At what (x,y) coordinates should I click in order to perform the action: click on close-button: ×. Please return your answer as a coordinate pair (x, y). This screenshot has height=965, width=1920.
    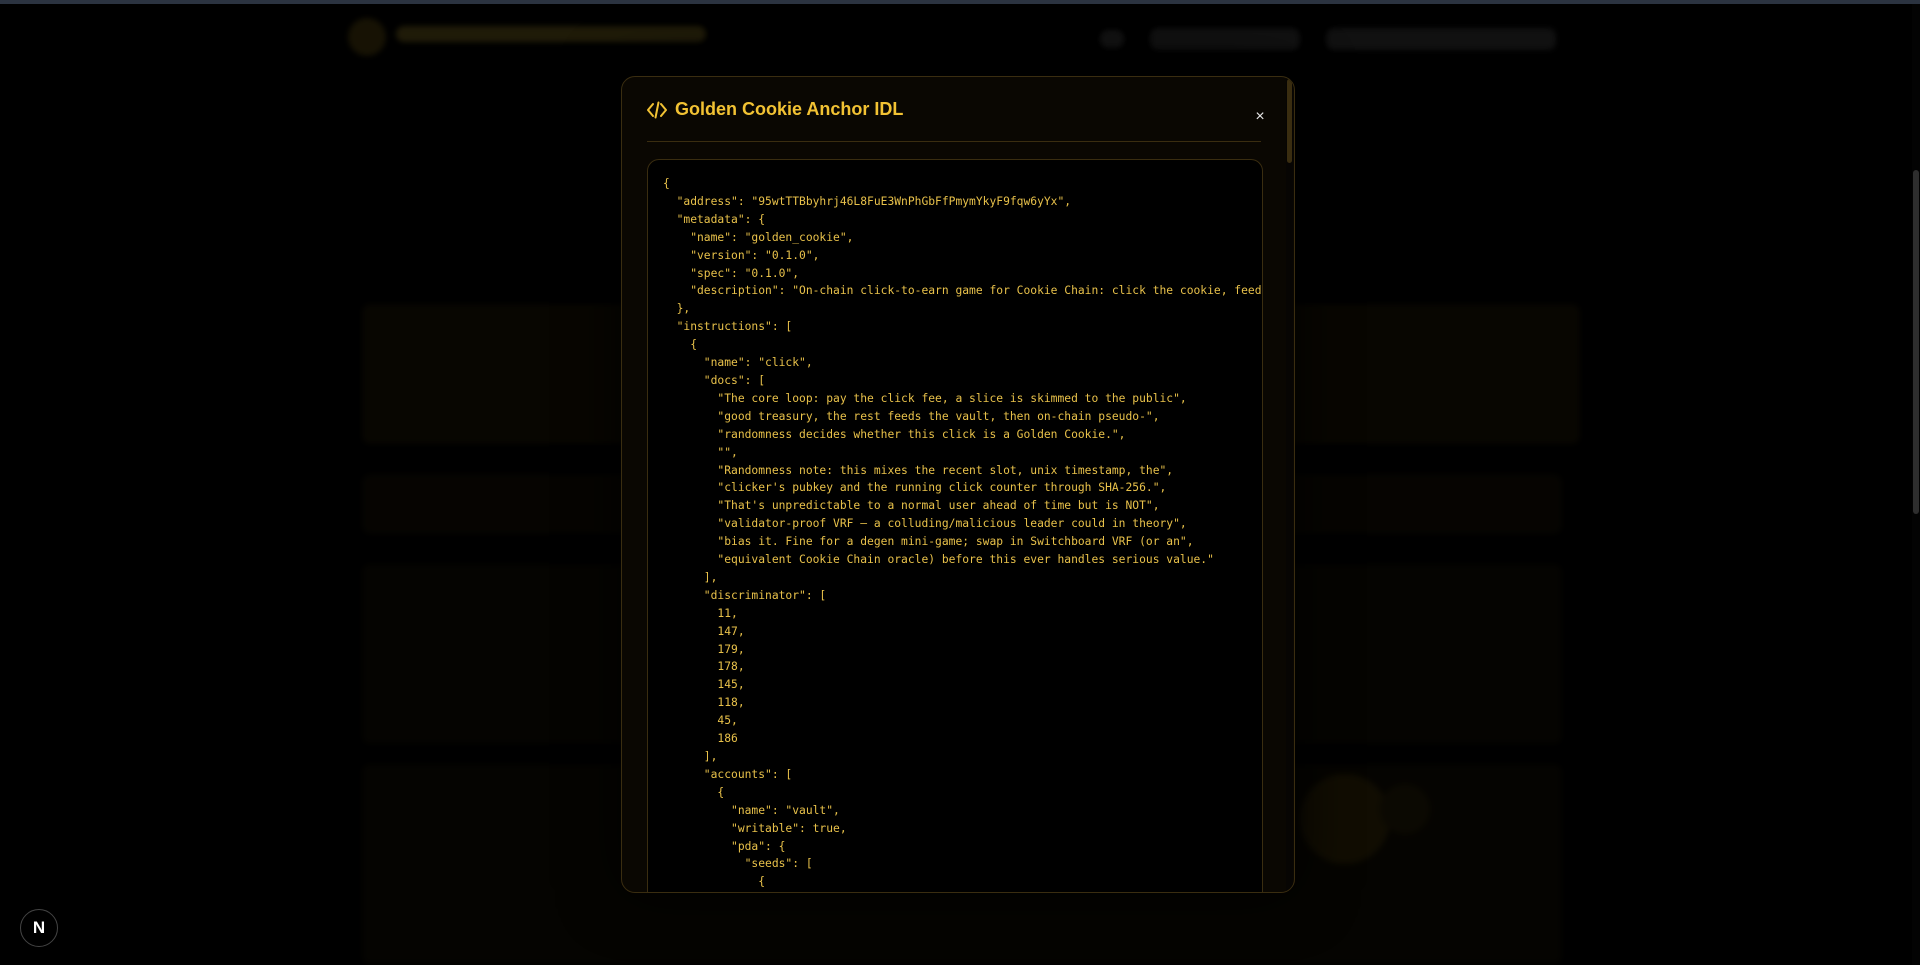
    Looking at the image, I should click on (1260, 117).